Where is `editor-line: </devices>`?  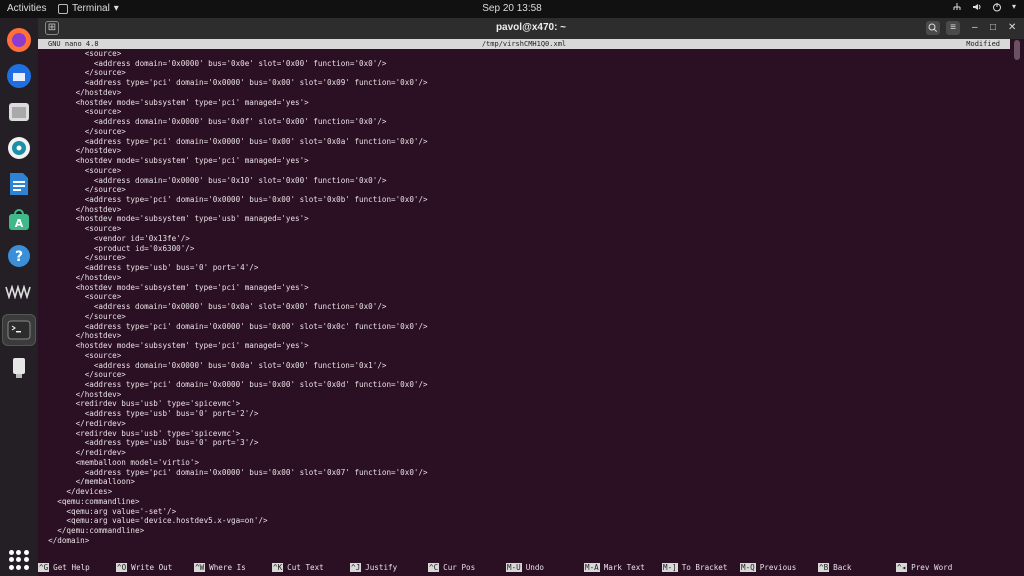 editor-line: </devices> is located at coordinates (519, 492).